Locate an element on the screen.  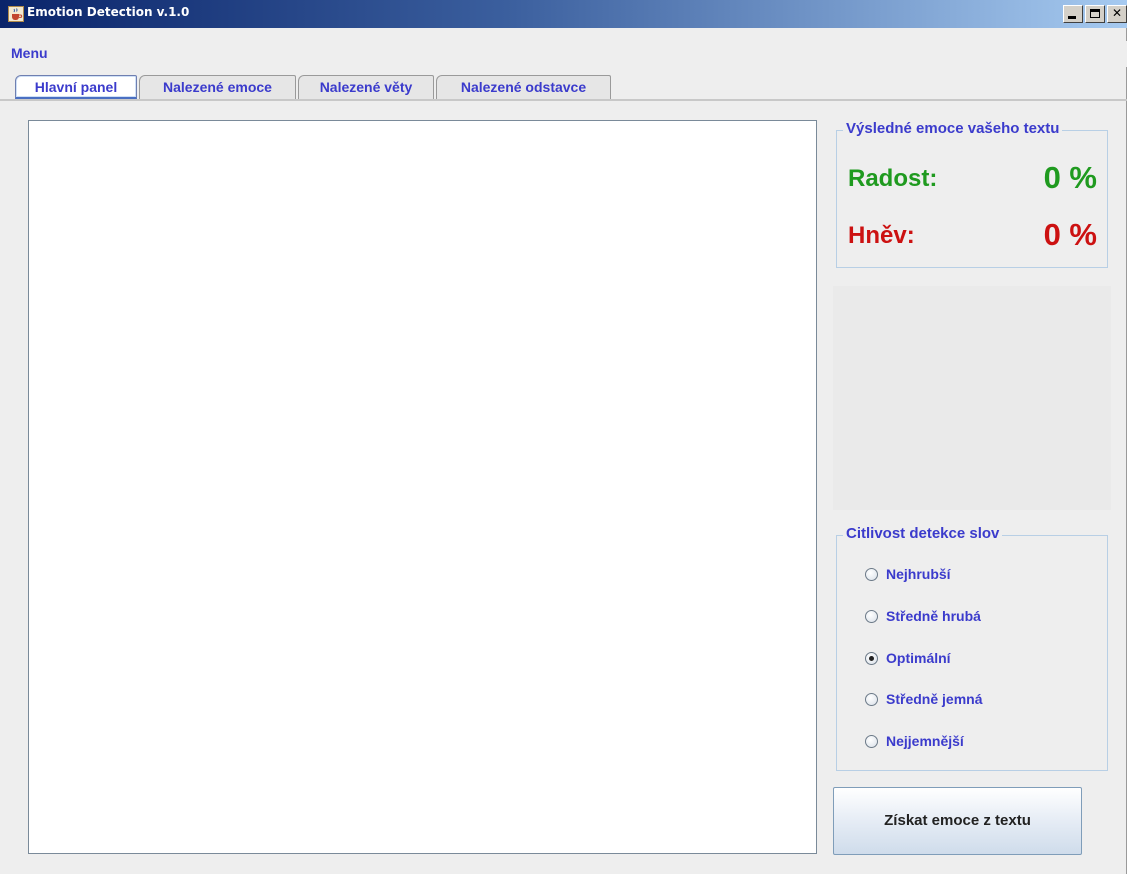
tab-nalezene-odstavce: Nalezené odstavce is located at coordinates (523, 87).